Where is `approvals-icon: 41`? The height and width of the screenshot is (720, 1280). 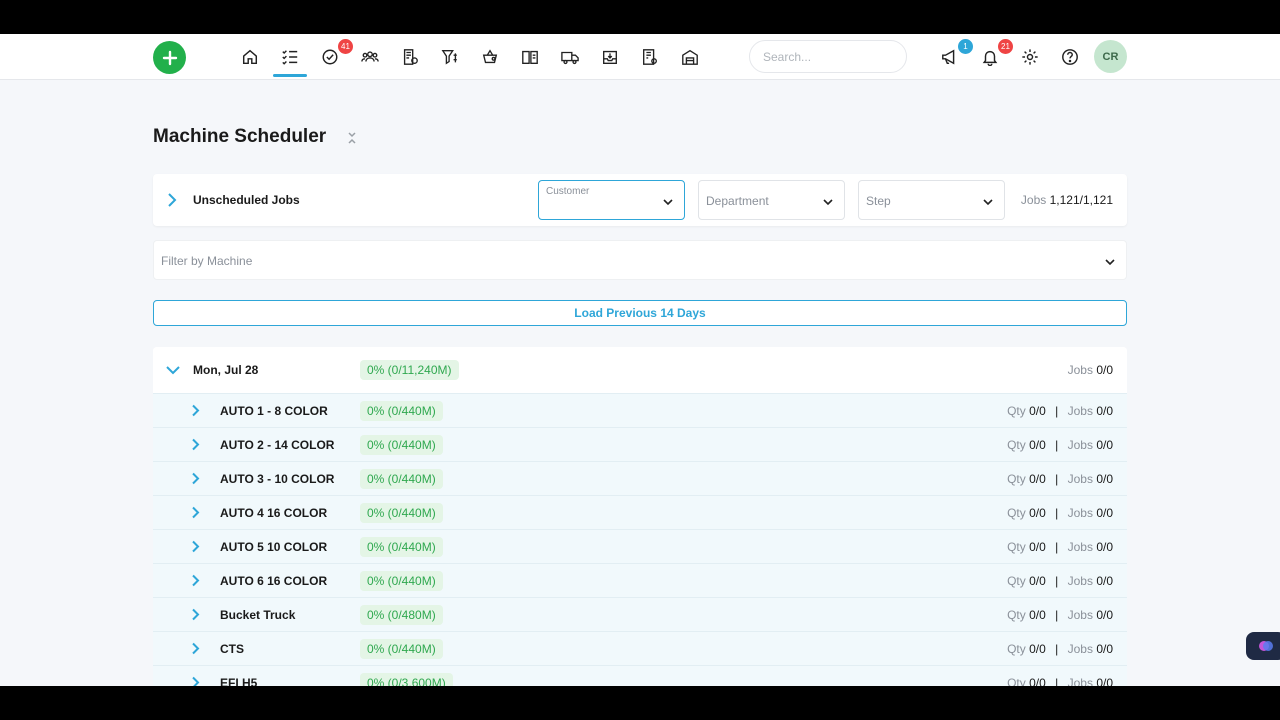 approvals-icon: 41 is located at coordinates (336, 53).